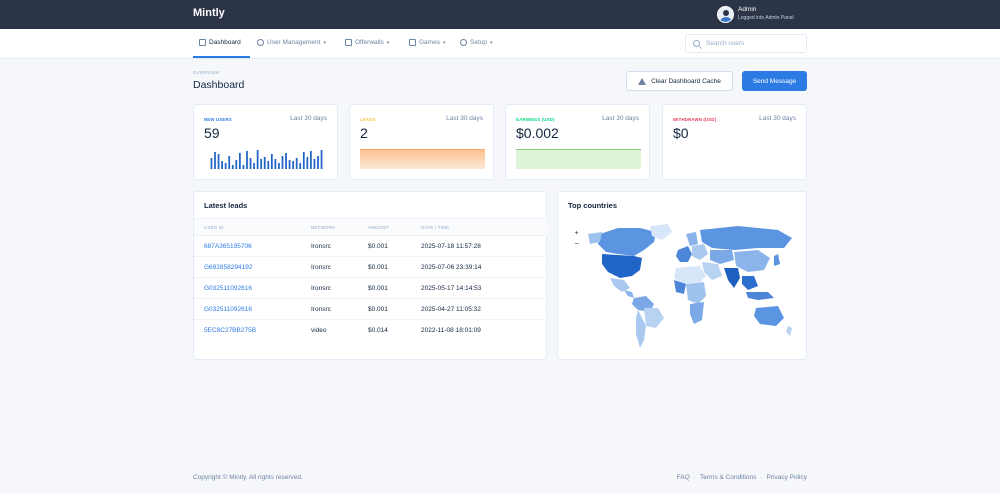 The width and height of the screenshot is (1000, 493). What do you see at coordinates (364, 133) in the screenshot?
I see `stat-value: 2` at bounding box center [364, 133].